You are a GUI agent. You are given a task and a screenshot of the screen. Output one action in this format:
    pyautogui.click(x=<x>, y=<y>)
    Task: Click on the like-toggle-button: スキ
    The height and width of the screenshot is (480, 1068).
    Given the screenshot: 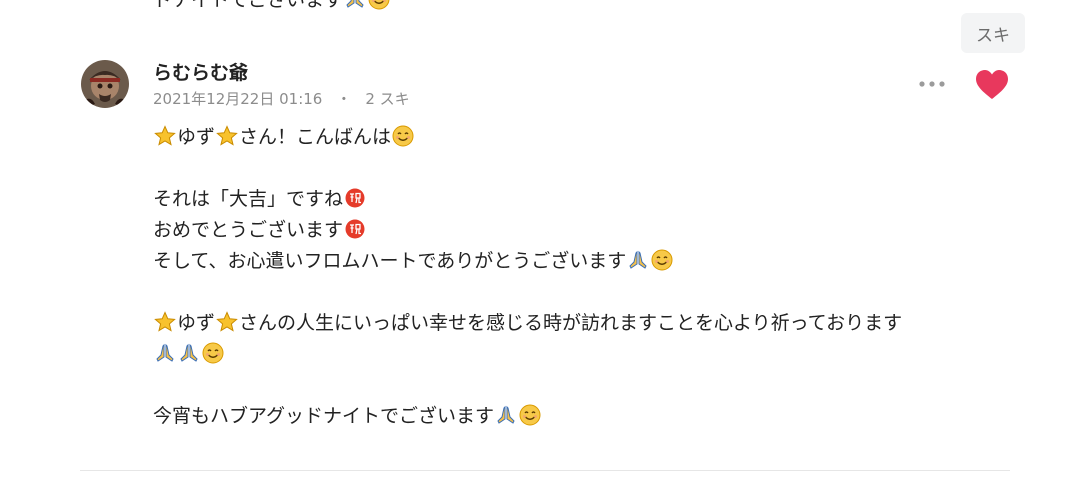 What is the action you would take?
    pyautogui.click(x=993, y=33)
    